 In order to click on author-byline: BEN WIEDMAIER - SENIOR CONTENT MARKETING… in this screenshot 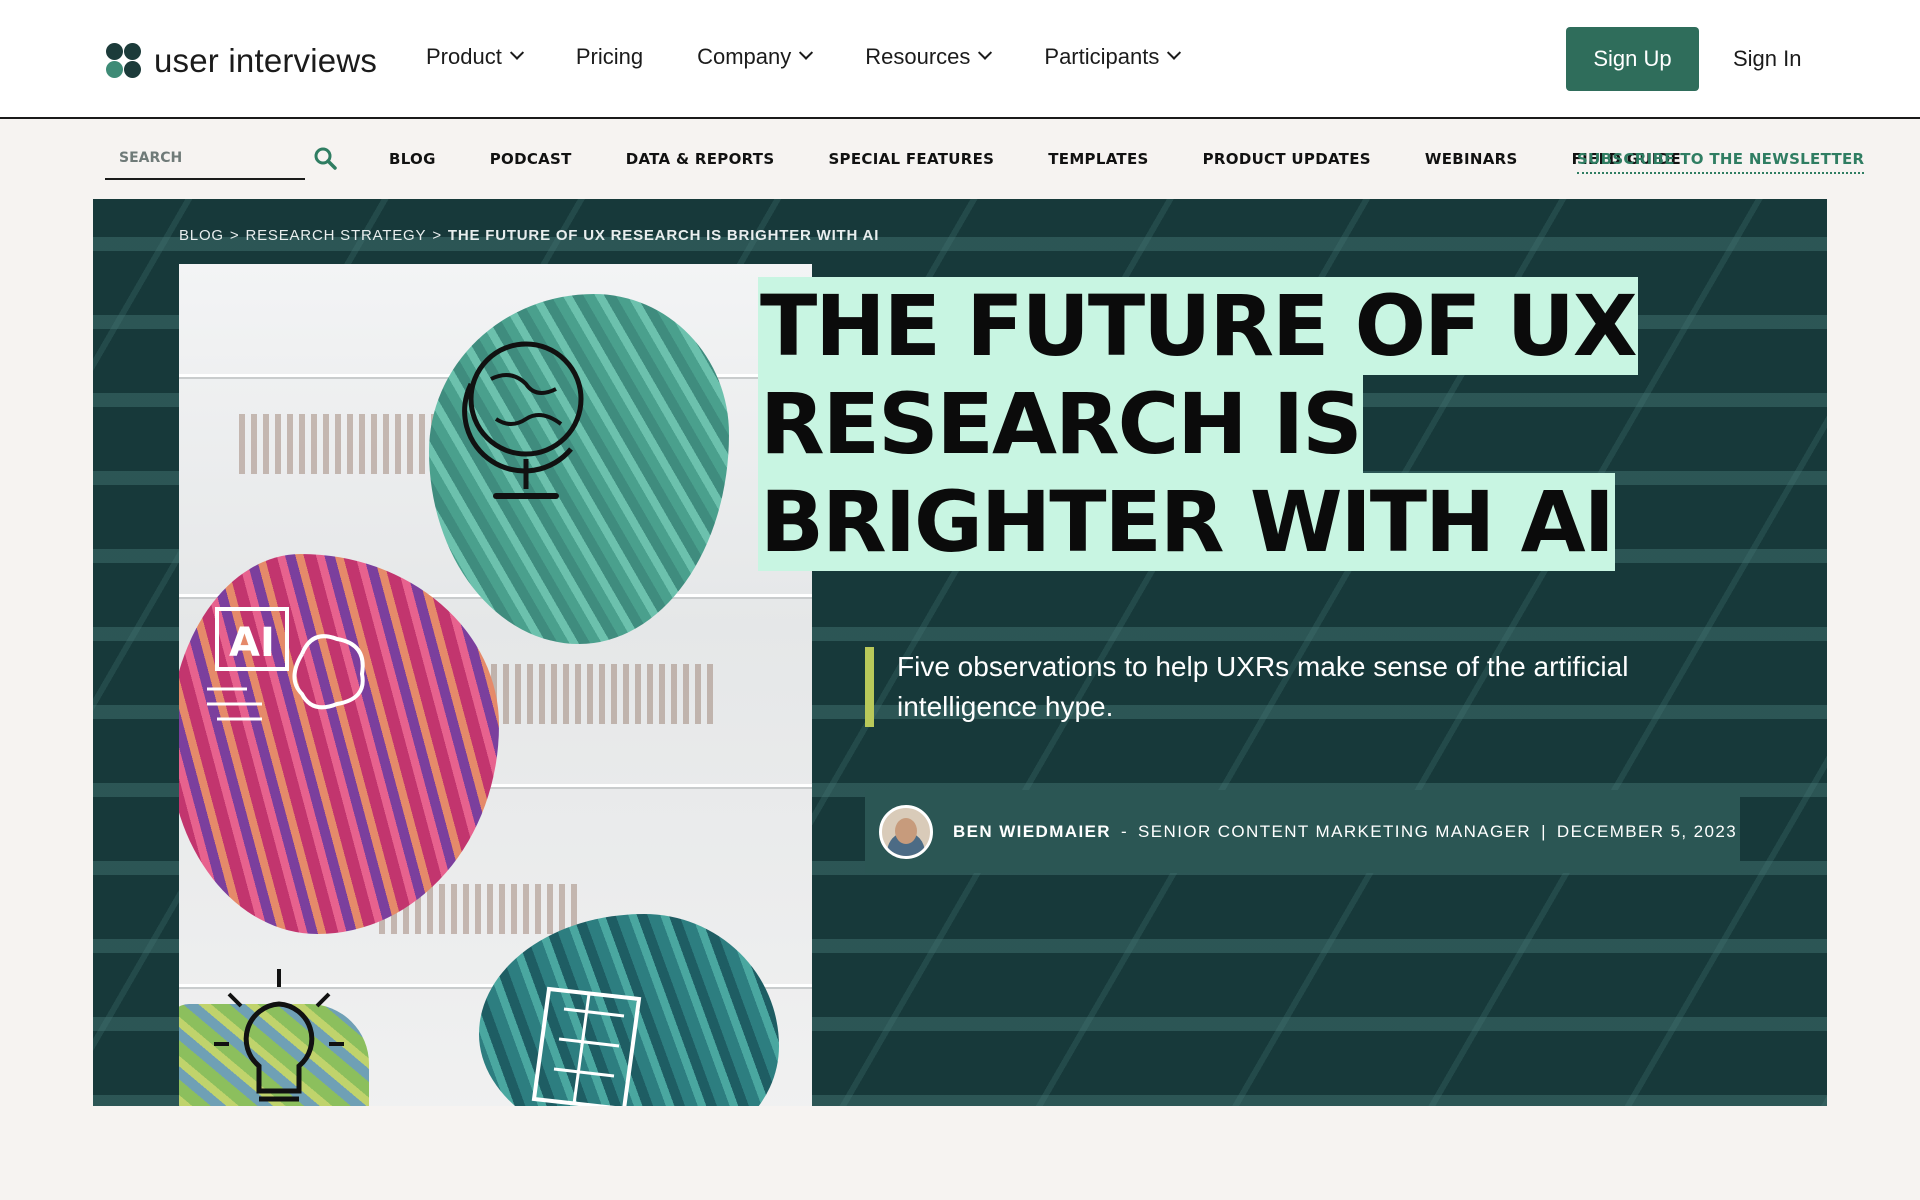, I will do `click(1302, 831)`.